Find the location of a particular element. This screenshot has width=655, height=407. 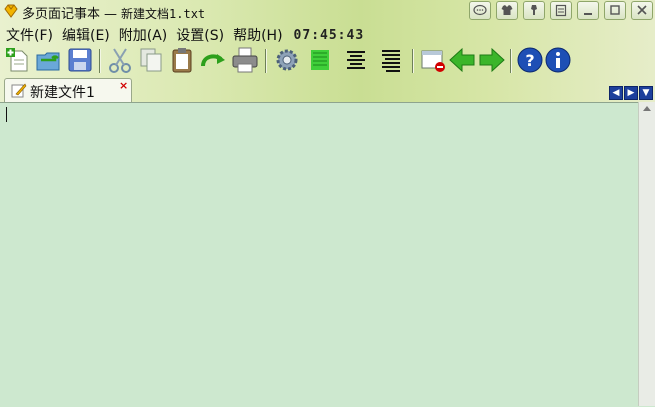

menu-file: 文件(F) is located at coordinates (29, 35).